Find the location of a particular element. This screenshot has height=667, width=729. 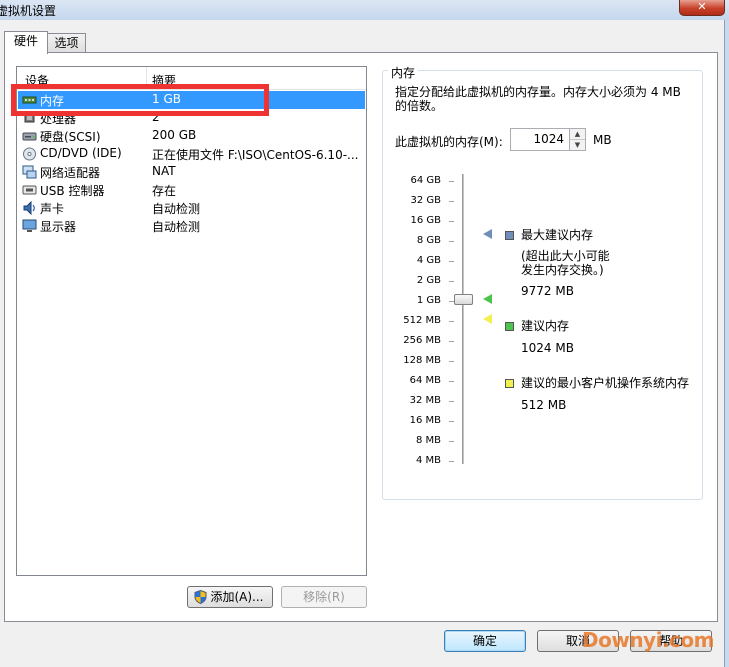

memory-spinner: ▲ ▼ is located at coordinates (577, 139).